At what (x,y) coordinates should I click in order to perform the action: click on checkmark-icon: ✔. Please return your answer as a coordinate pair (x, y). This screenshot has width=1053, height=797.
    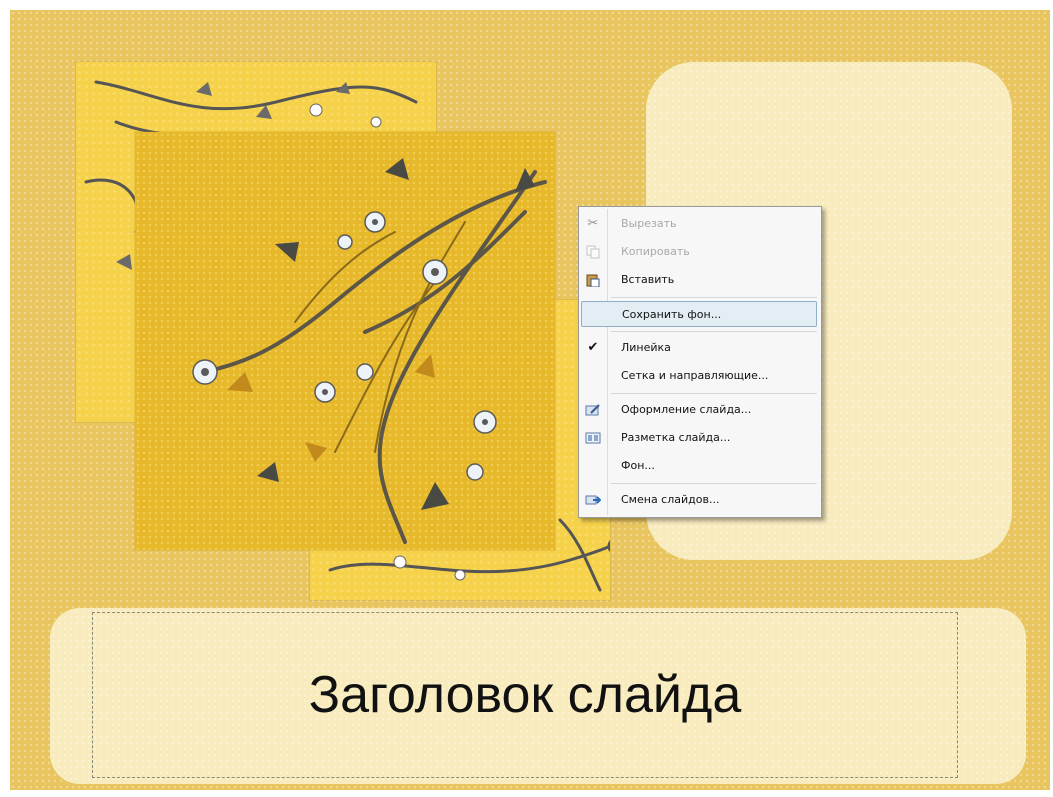
    Looking at the image, I should click on (593, 347).